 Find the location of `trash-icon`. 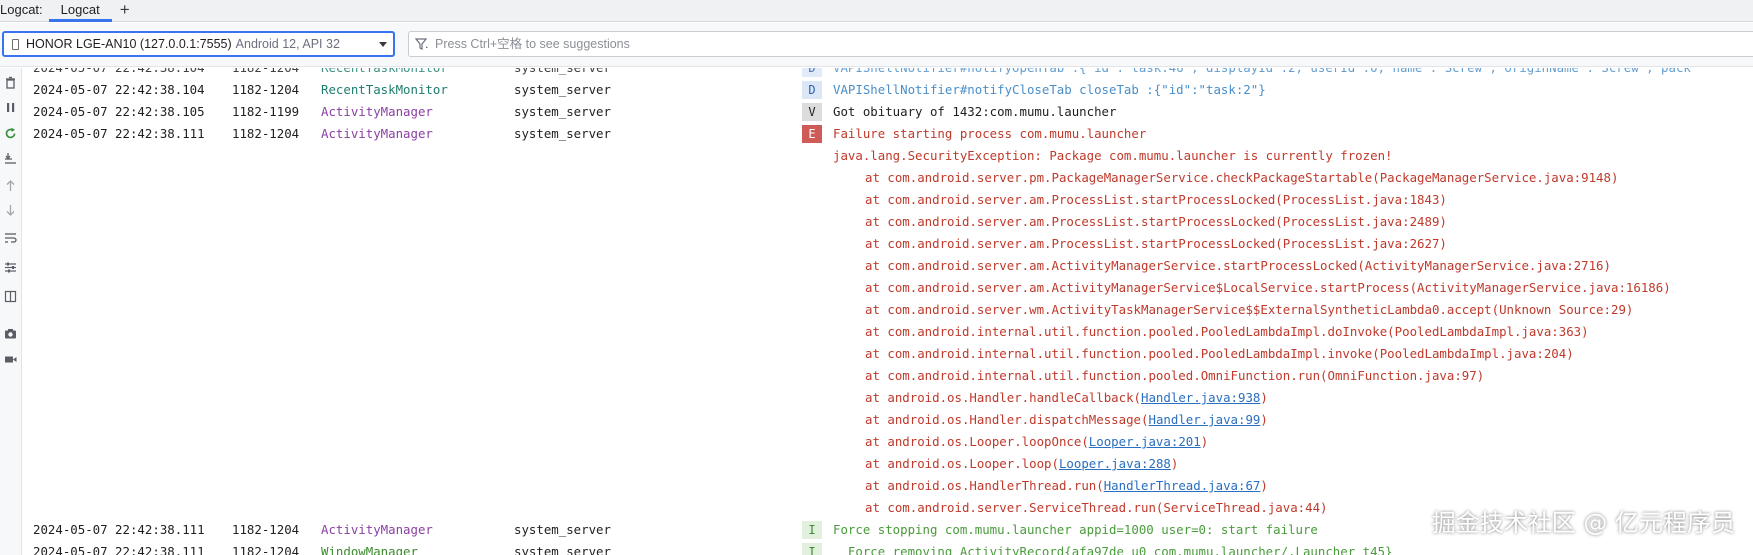

trash-icon is located at coordinates (10, 82).